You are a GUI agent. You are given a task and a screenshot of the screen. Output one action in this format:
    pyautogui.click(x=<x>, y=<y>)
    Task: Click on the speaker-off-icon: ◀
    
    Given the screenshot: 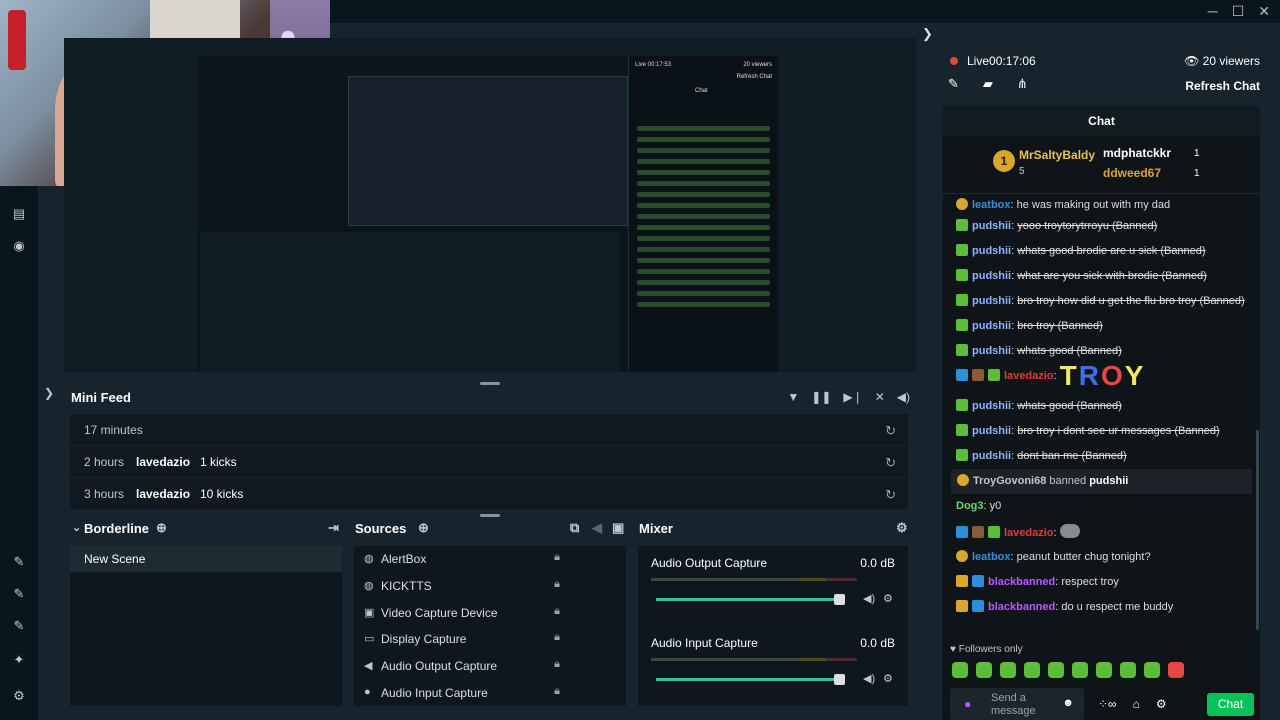 What is the action you would take?
    pyautogui.click(x=597, y=528)
    